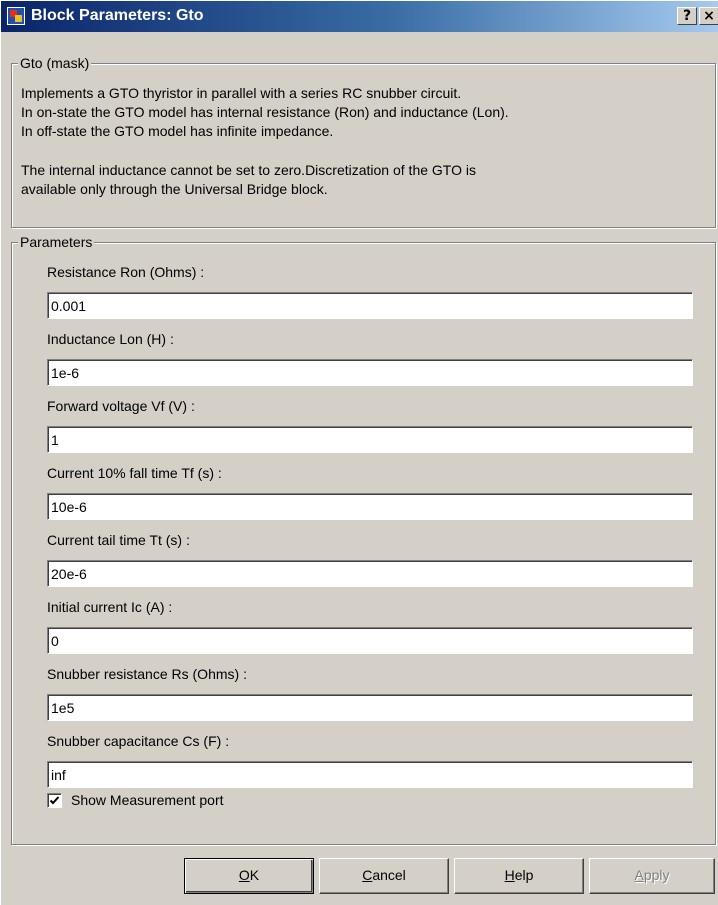 Image resolution: width=718 pixels, height=905 pixels. I want to click on cancel-button: Cancel, so click(384, 876).